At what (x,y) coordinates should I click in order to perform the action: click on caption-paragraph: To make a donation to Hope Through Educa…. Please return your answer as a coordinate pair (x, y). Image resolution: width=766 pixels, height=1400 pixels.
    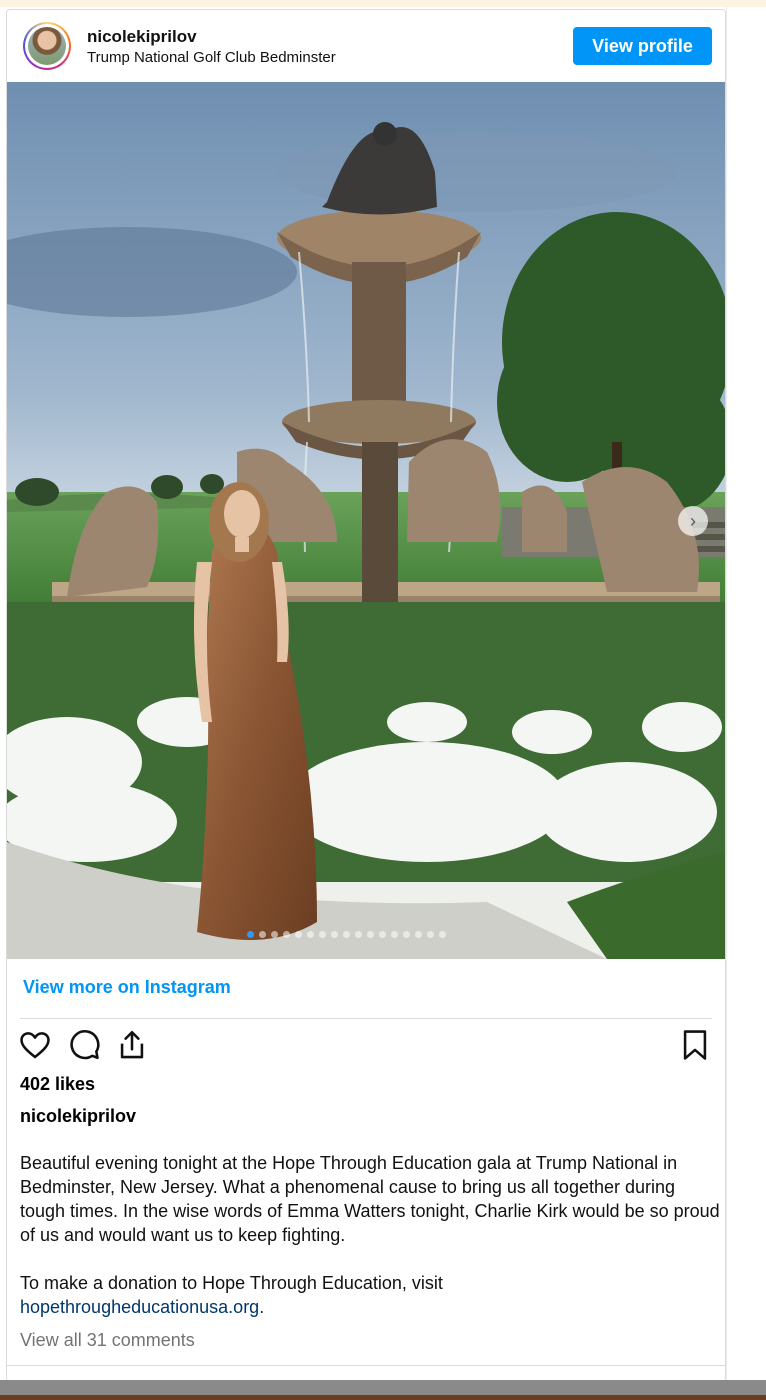
    Looking at the image, I should click on (231, 1283).